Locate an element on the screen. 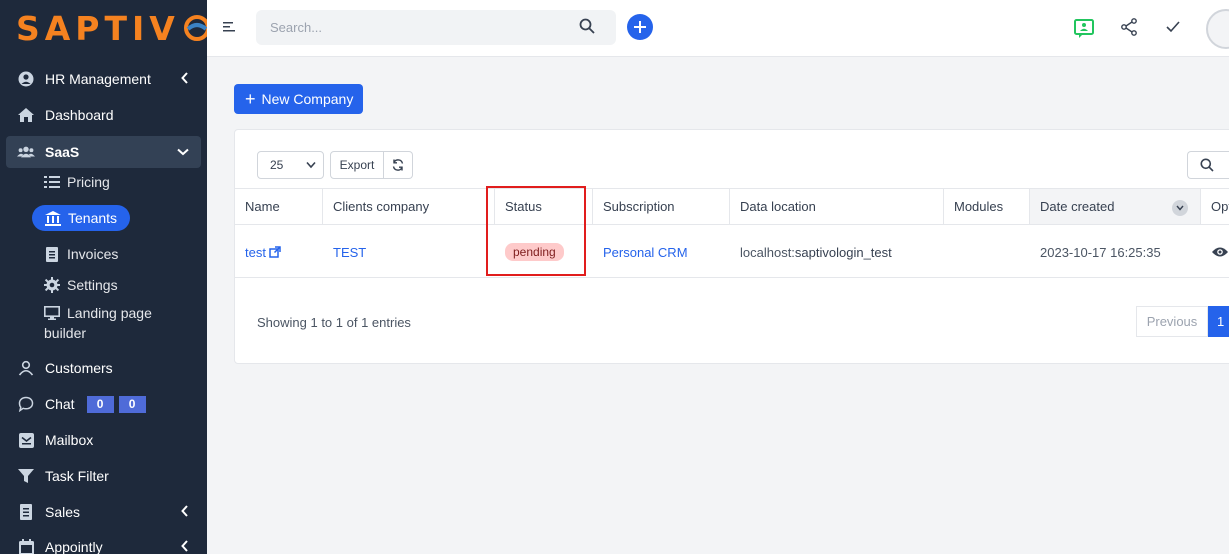  users-icon is located at coordinates (26, 152).